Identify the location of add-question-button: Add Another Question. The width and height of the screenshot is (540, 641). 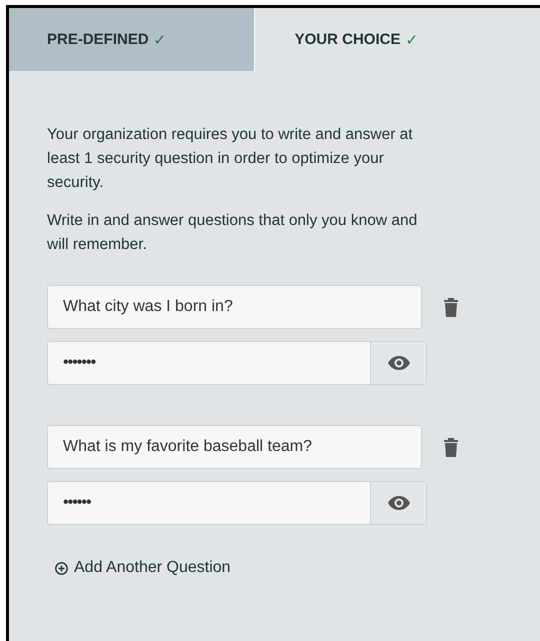
(143, 568).